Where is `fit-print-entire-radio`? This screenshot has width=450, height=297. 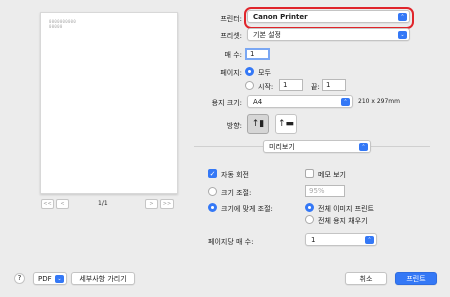
fit-print-entire-radio is located at coordinates (309, 207).